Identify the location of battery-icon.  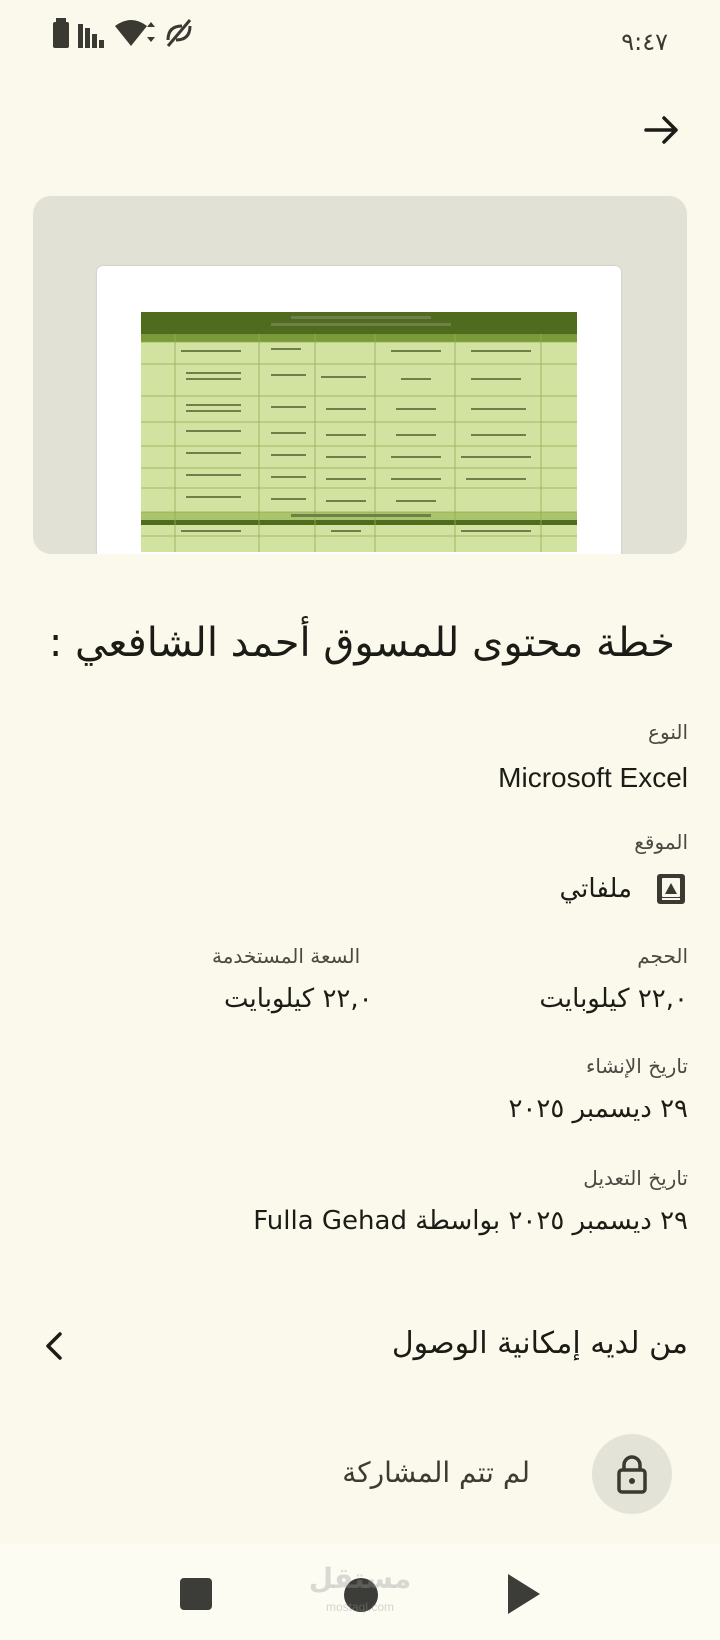
(61, 33).